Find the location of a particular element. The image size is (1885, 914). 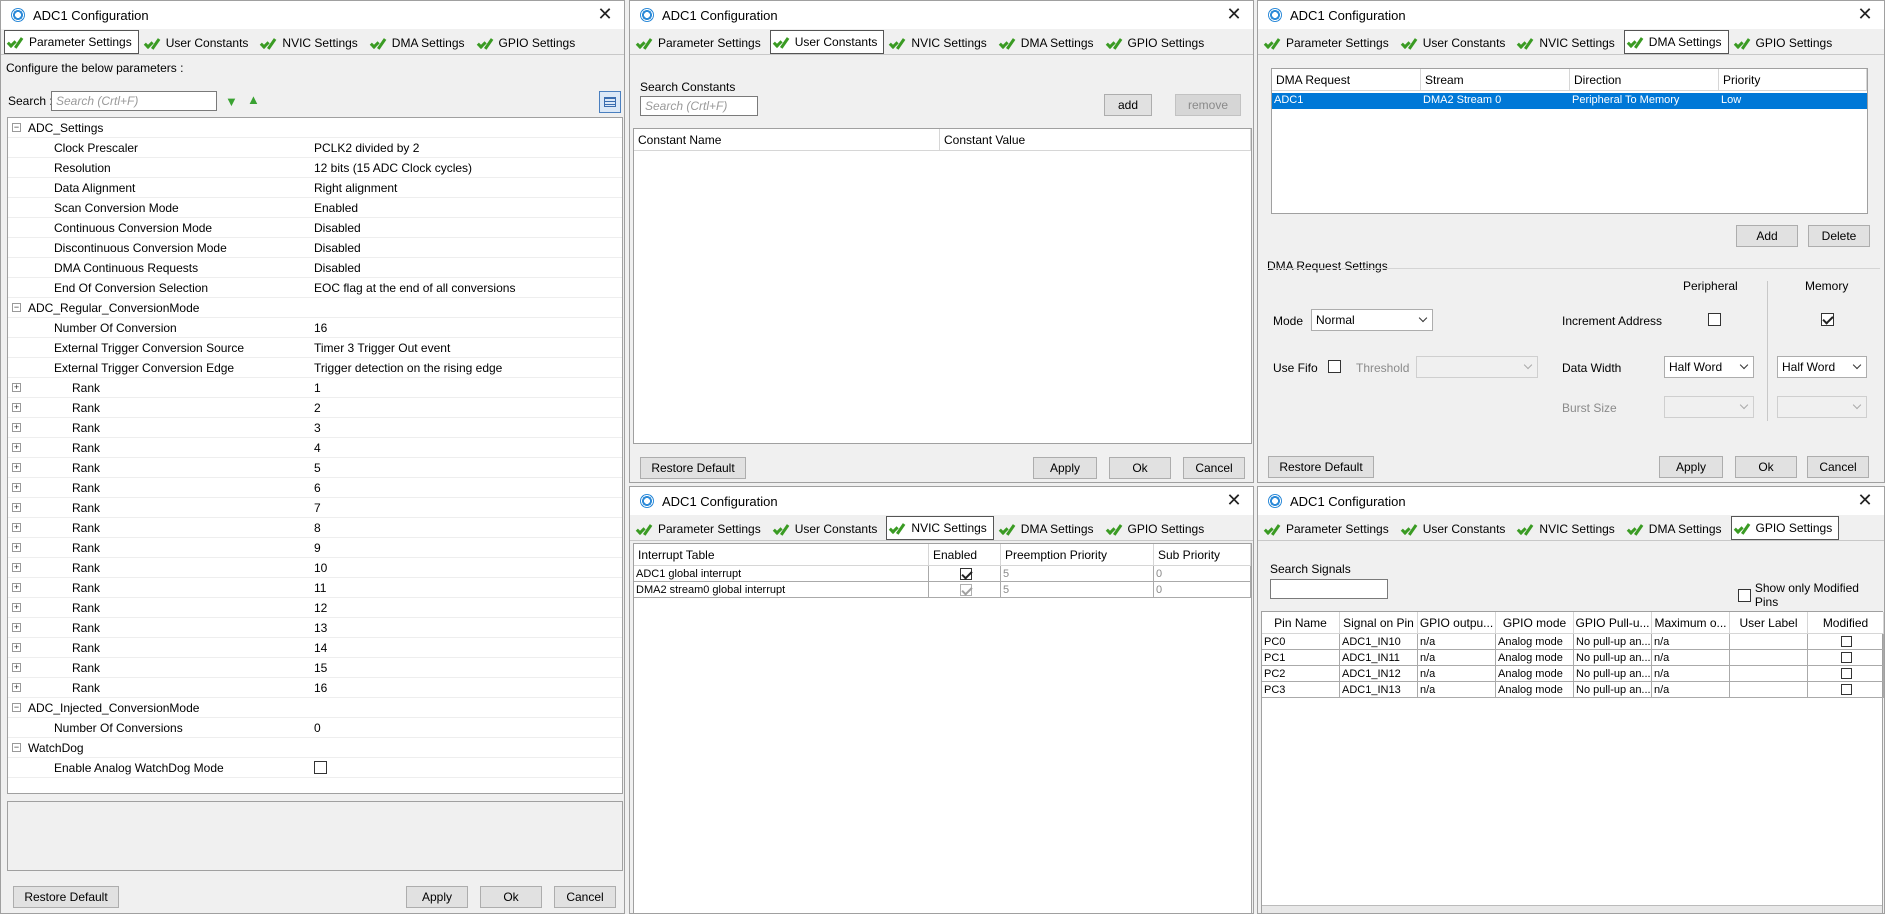

param-value: Timer 3 Trigger Out event is located at coordinates (382, 348).